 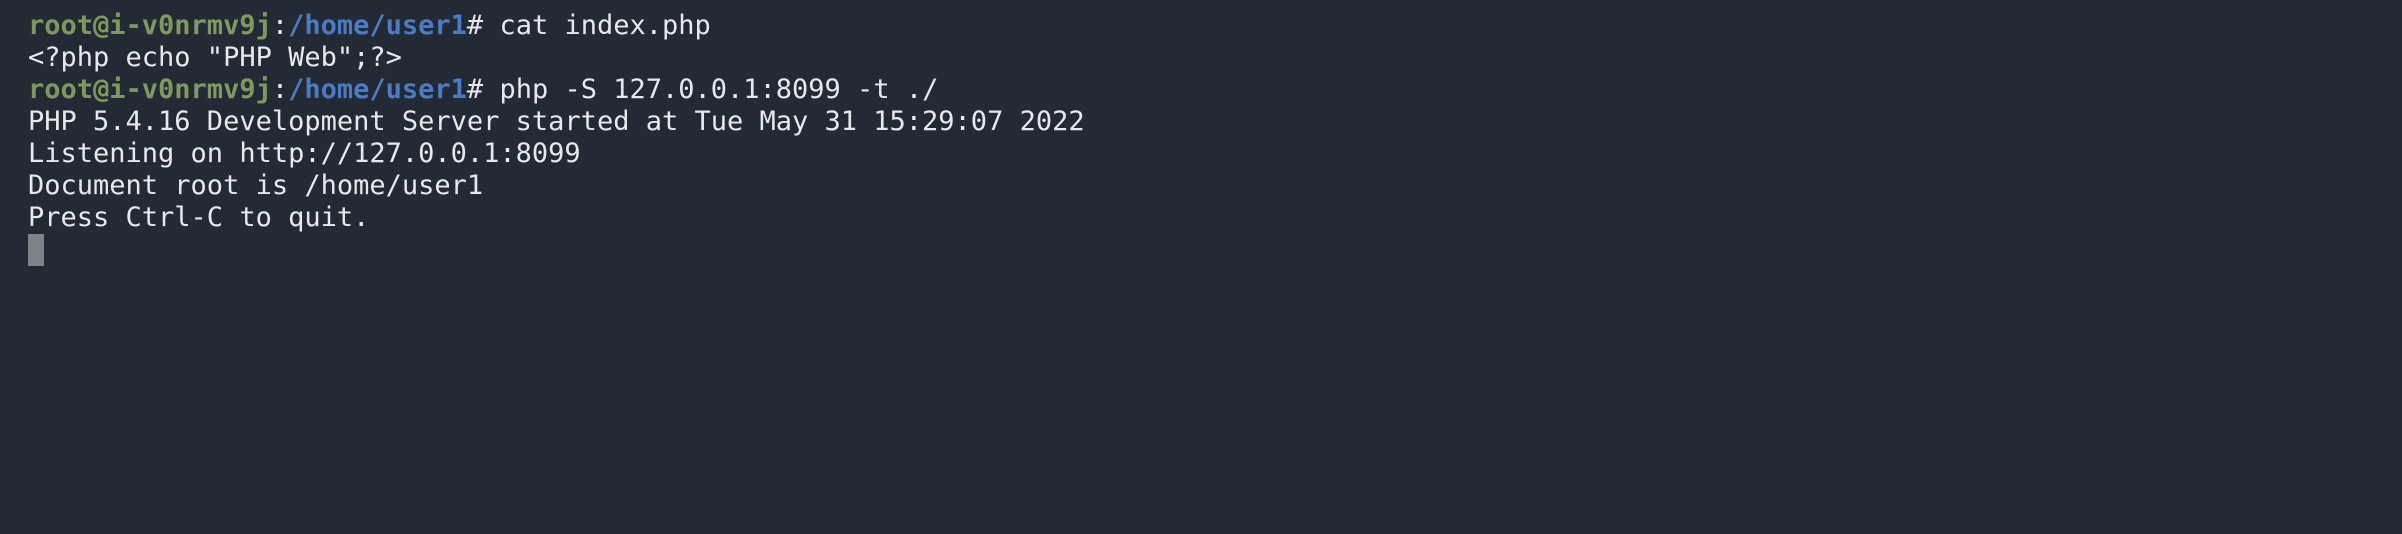 I want to click on output-line: Press Ctrl-C to quit., so click(x=199, y=217).